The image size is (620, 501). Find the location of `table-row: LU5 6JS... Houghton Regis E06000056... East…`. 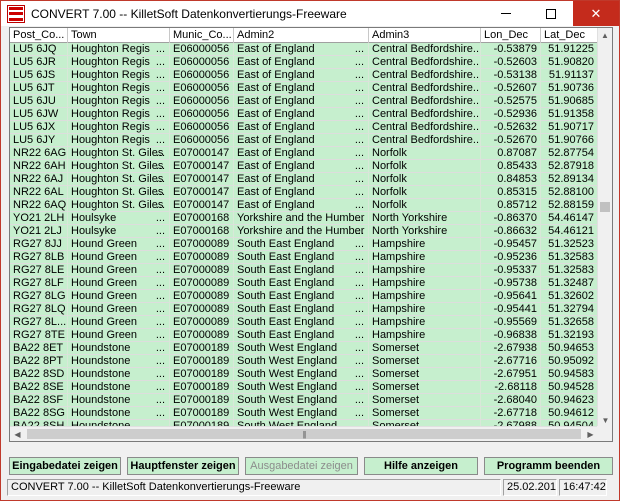

table-row: LU5 6JS... Houghton Regis E06000056... East… is located at coordinates (304, 75).